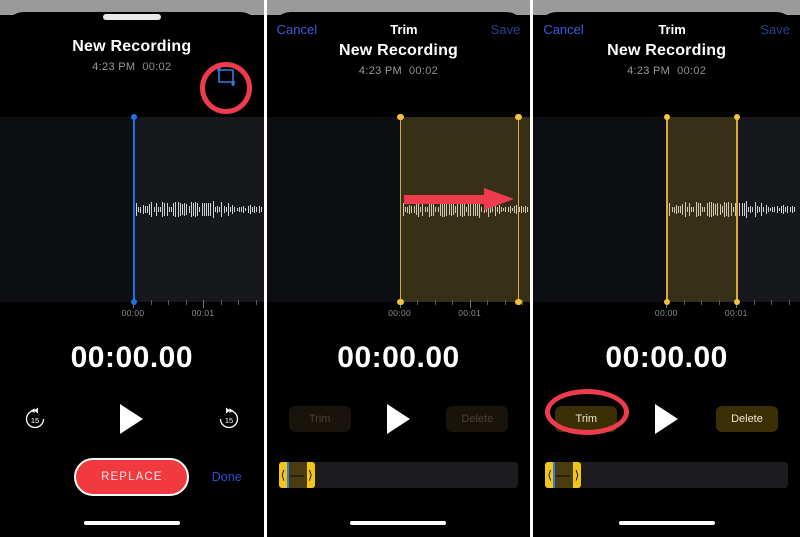 The image size is (800, 537). Describe the element at coordinates (227, 477) in the screenshot. I see `done-button: Done` at that location.